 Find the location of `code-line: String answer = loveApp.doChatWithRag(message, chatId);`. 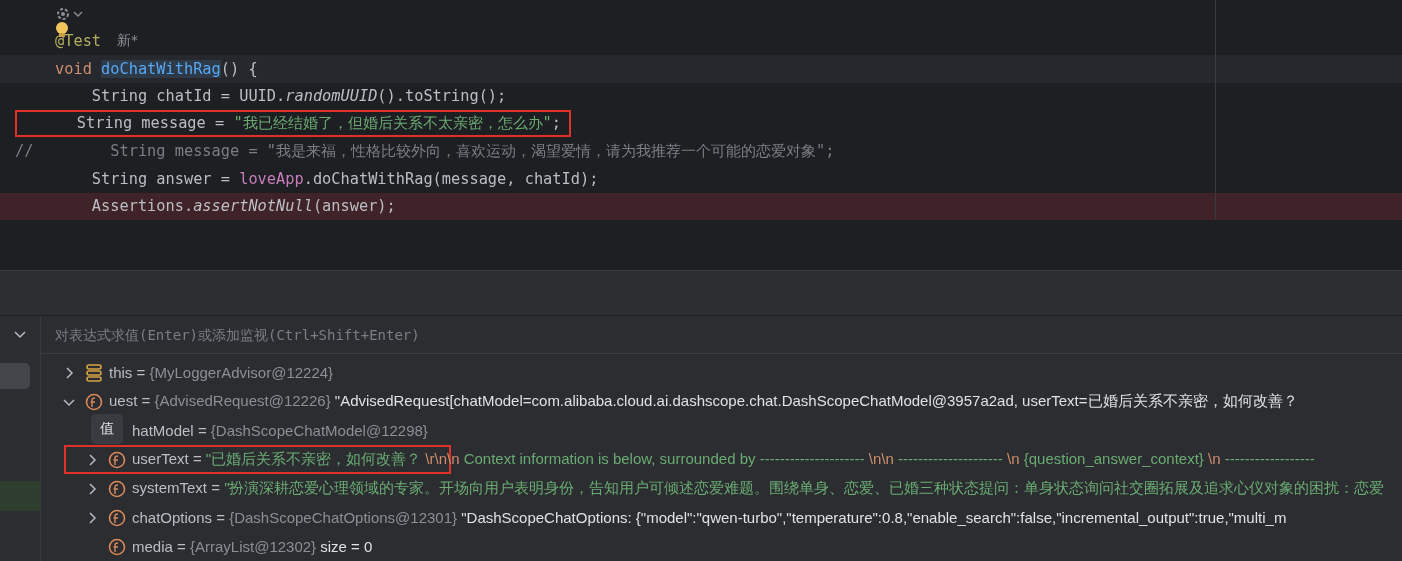

code-line: String answer = loveApp.doChatWithRag(message, chatId); is located at coordinates (344, 178).